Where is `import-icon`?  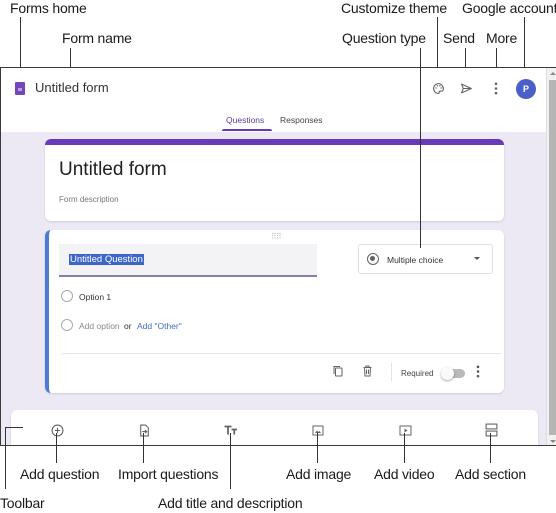
import-icon is located at coordinates (144, 430).